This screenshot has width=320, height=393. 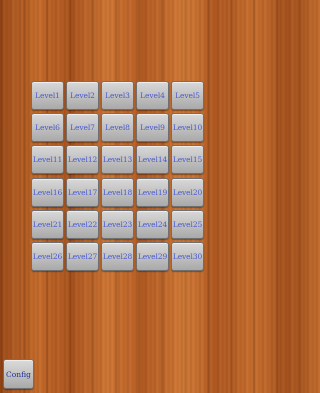 I want to click on level-button-30: Level30, so click(x=187, y=256).